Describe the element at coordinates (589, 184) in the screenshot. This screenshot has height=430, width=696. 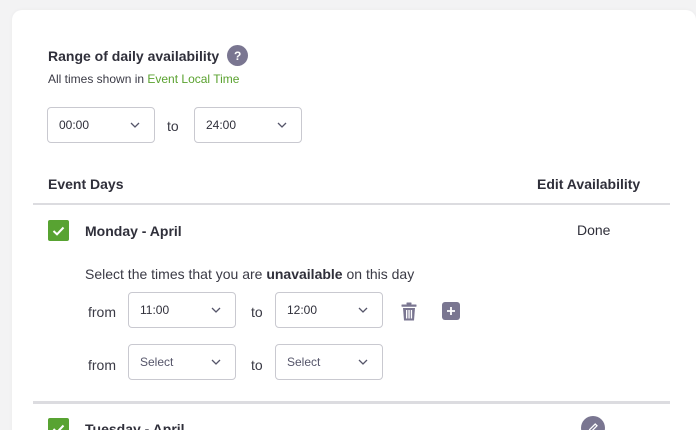
I see `edit-availability-header: Edit Availability` at that location.